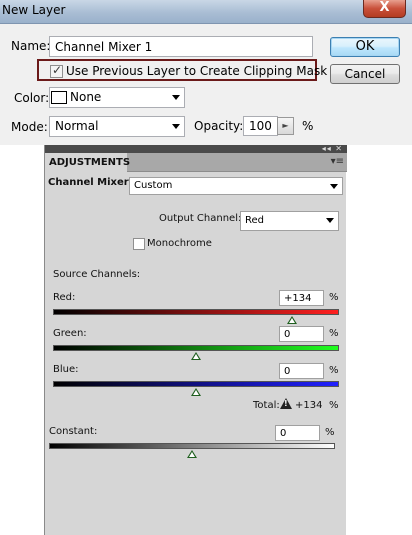 This screenshot has width=412, height=535. Describe the element at coordinates (196, 162) in the screenshot. I see `panel-tab-bar: ADJUSTMENTS ▾≡` at that location.